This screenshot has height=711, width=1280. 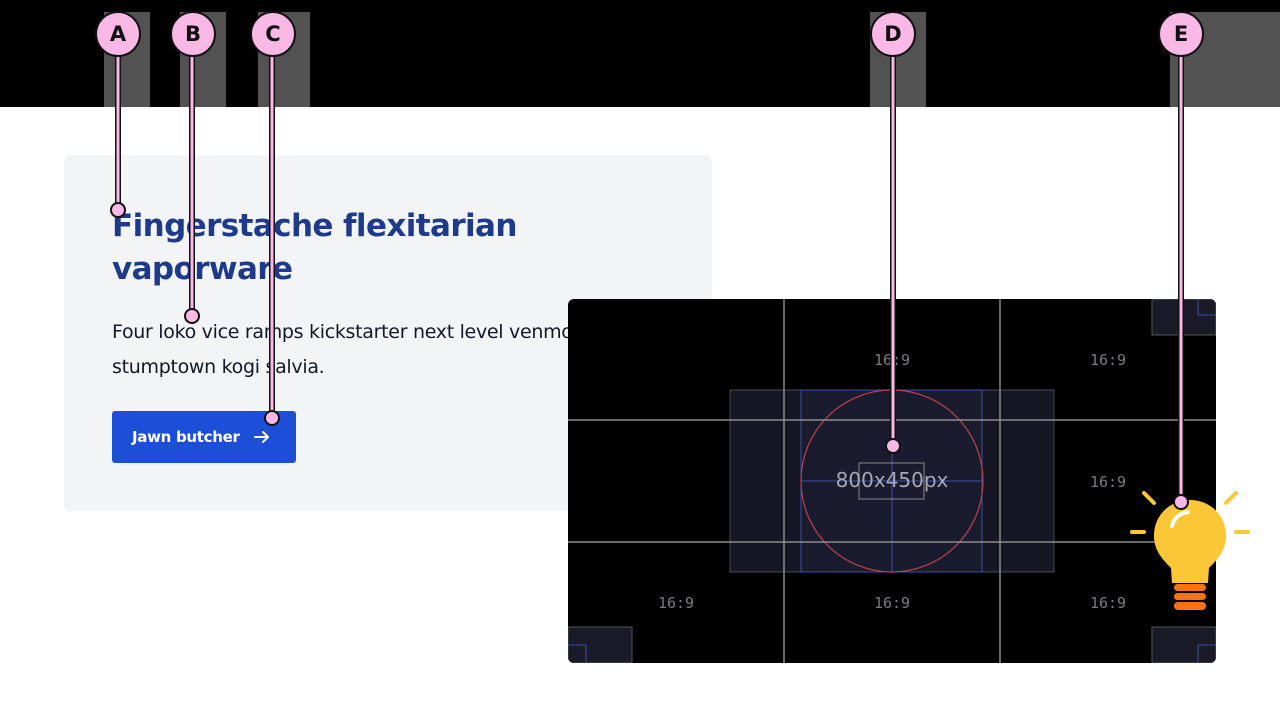 What do you see at coordinates (1190, 552) in the screenshot?
I see `lightbulb-icon` at bounding box center [1190, 552].